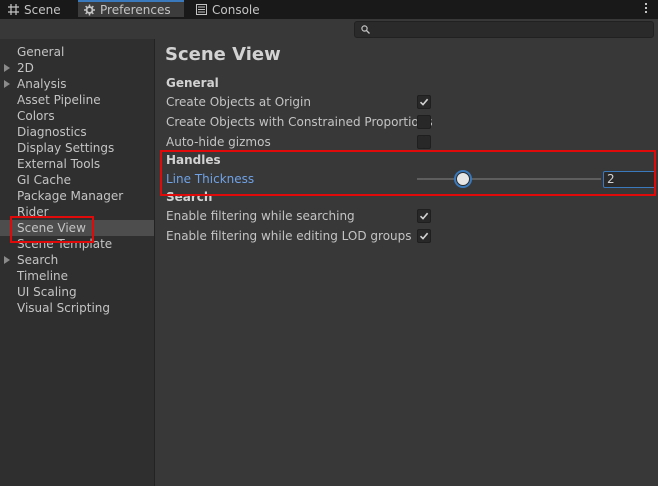  Describe the element at coordinates (41, 84) in the screenshot. I see `sidebar-item-analysis: Analysis` at that location.